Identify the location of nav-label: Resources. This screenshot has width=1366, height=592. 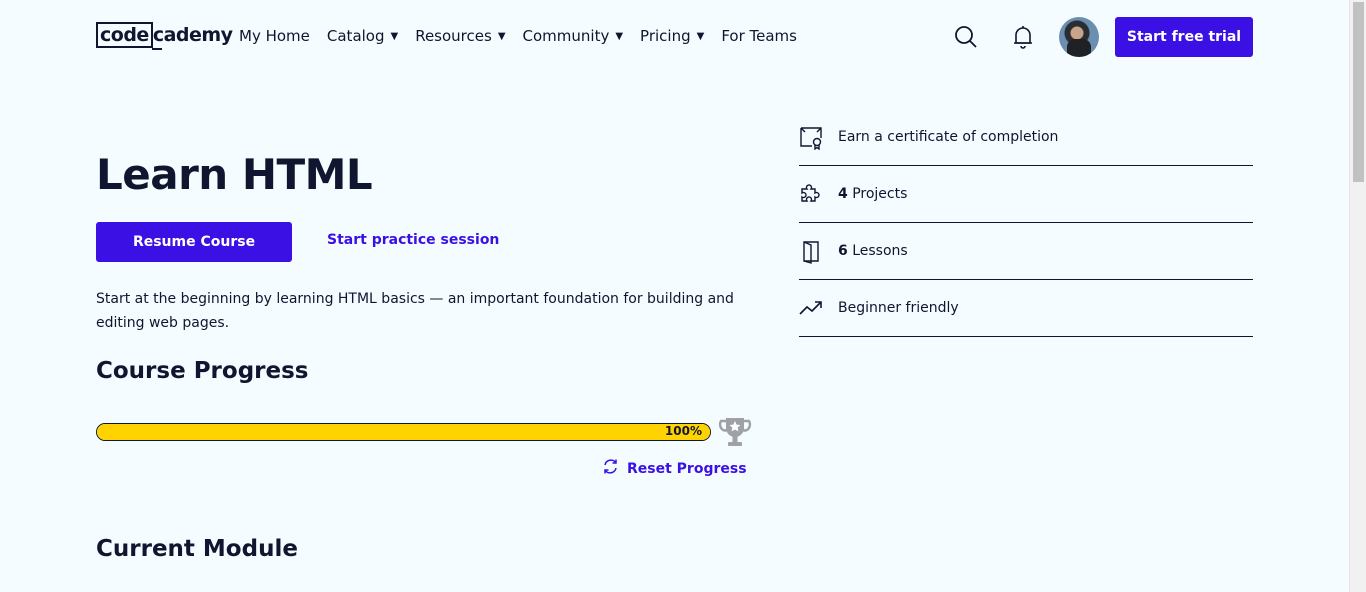
(453, 36).